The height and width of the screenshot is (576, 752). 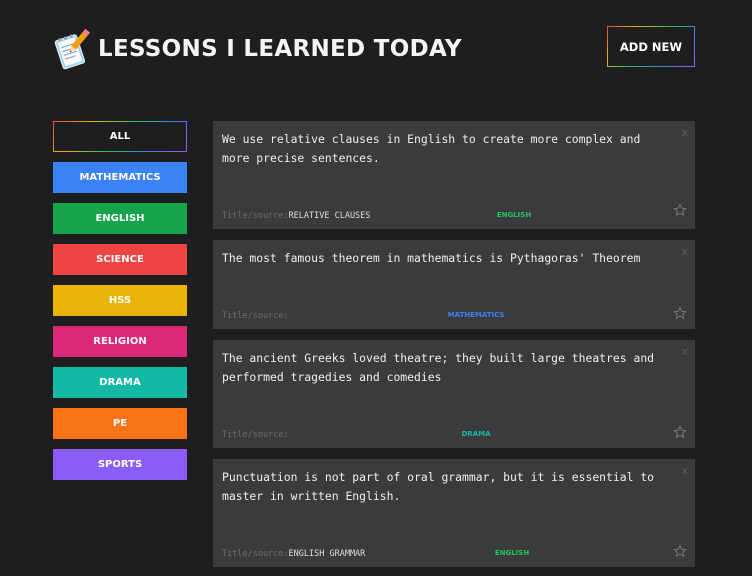 I want to click on category-label: HSS, so click(x=120, y=300).